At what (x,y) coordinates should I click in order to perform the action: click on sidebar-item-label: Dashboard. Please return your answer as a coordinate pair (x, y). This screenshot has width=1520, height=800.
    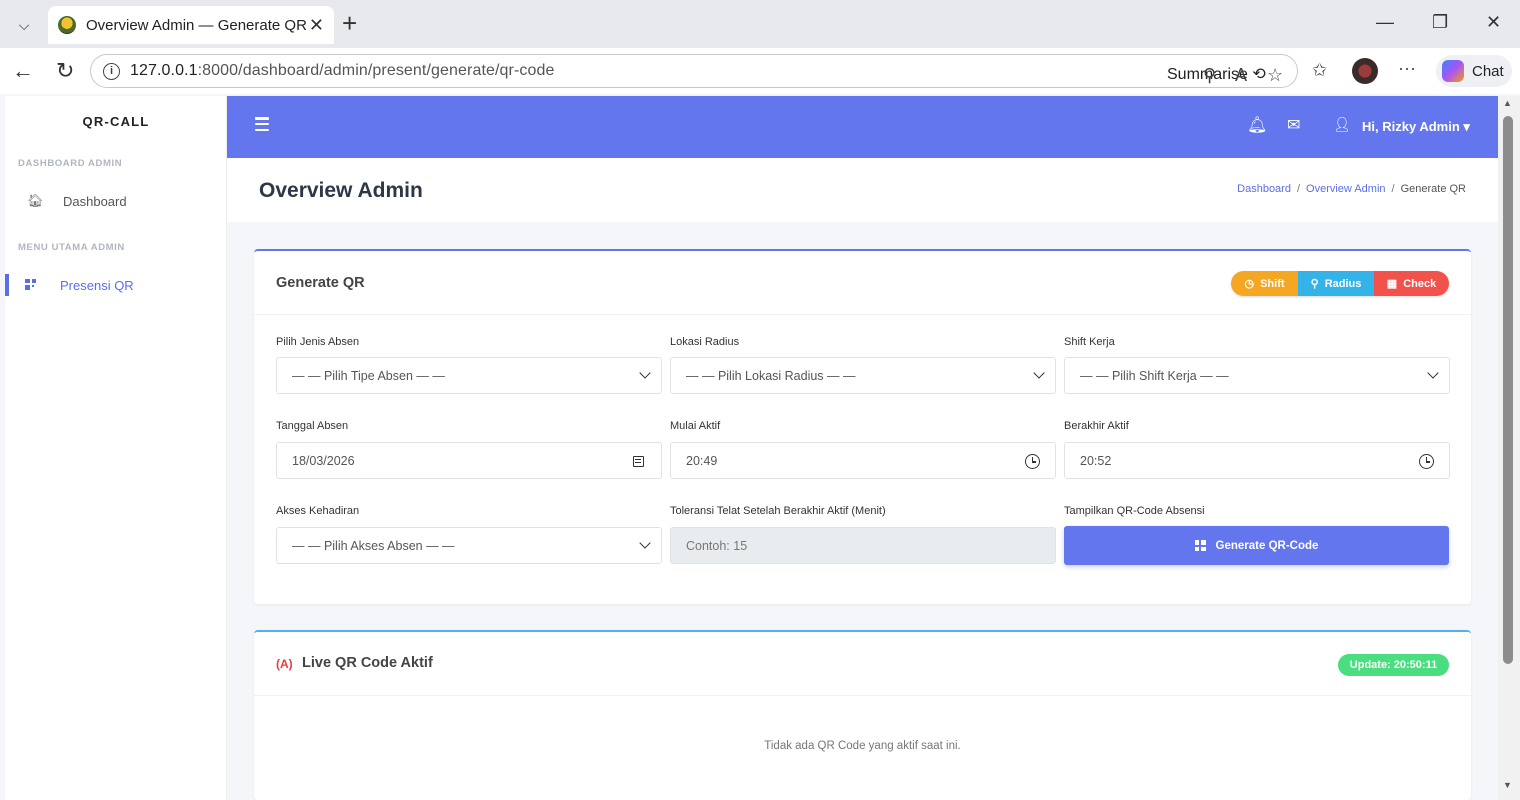
    Looking at the image, I should click on (95, 201).